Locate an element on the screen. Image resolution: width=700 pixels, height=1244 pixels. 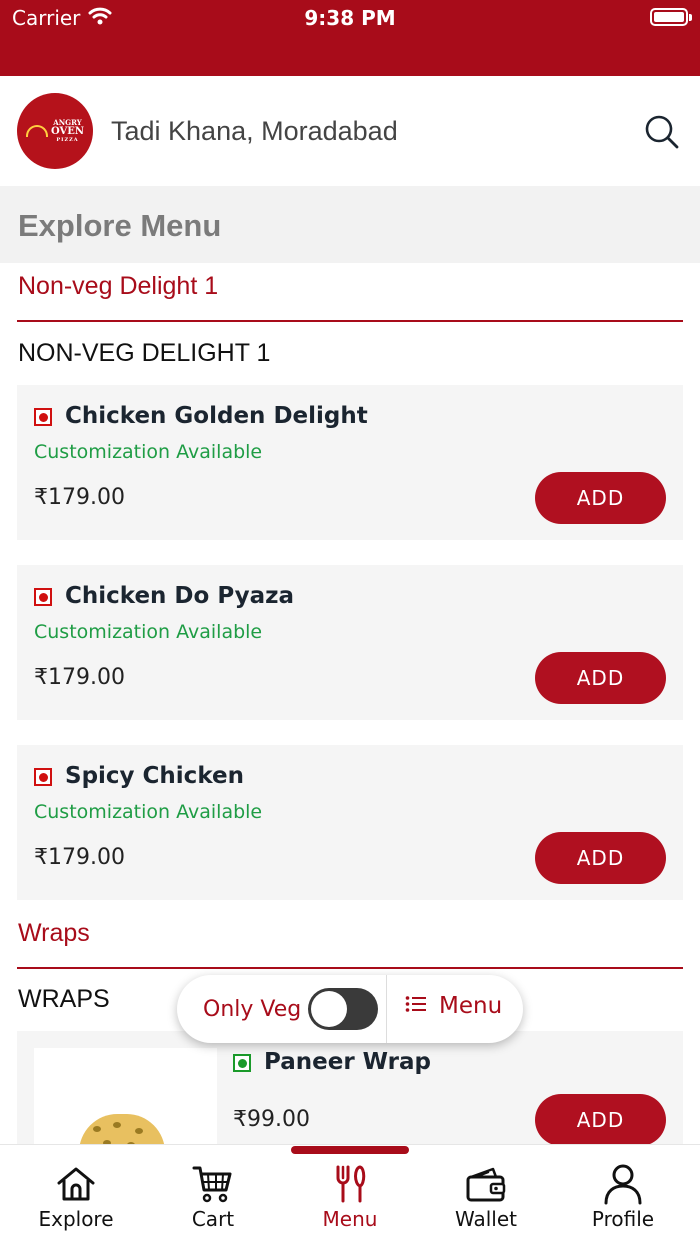
status-bar: Carrier 9:38 PM is located at coordinates (350, 38).